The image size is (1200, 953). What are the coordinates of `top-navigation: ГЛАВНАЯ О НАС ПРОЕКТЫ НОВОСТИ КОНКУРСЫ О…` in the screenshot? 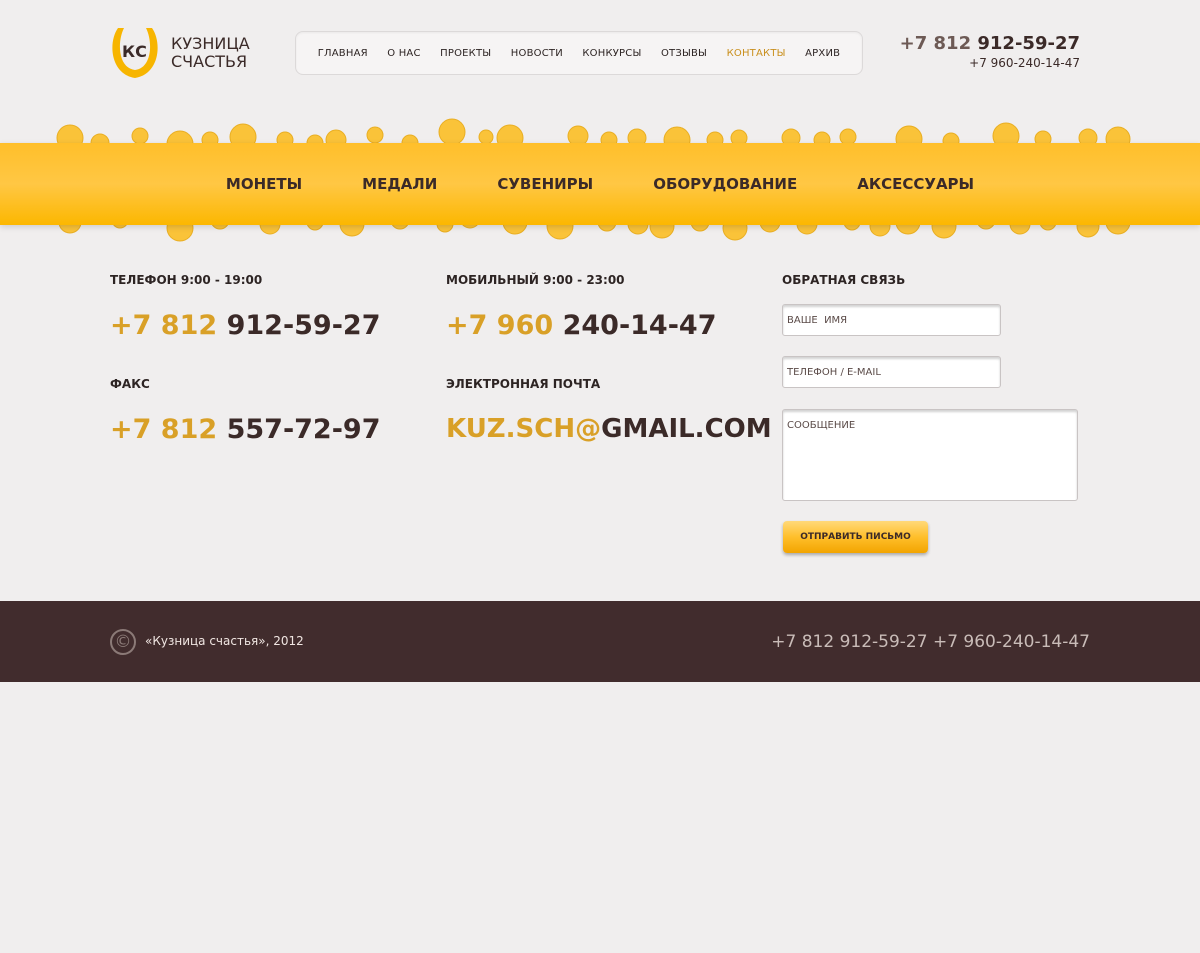 It's located at (579, 53).